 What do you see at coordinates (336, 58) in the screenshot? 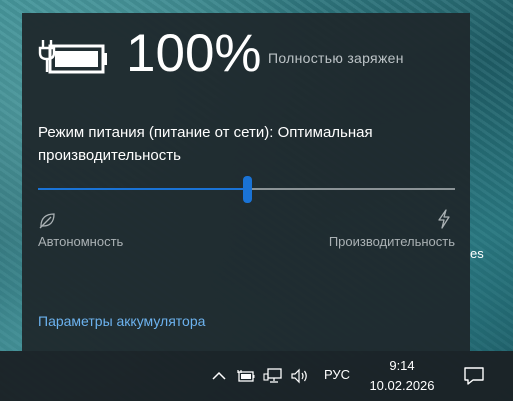
I see `battery-status: Полностью заряжен` at bounding box center [336, 58].